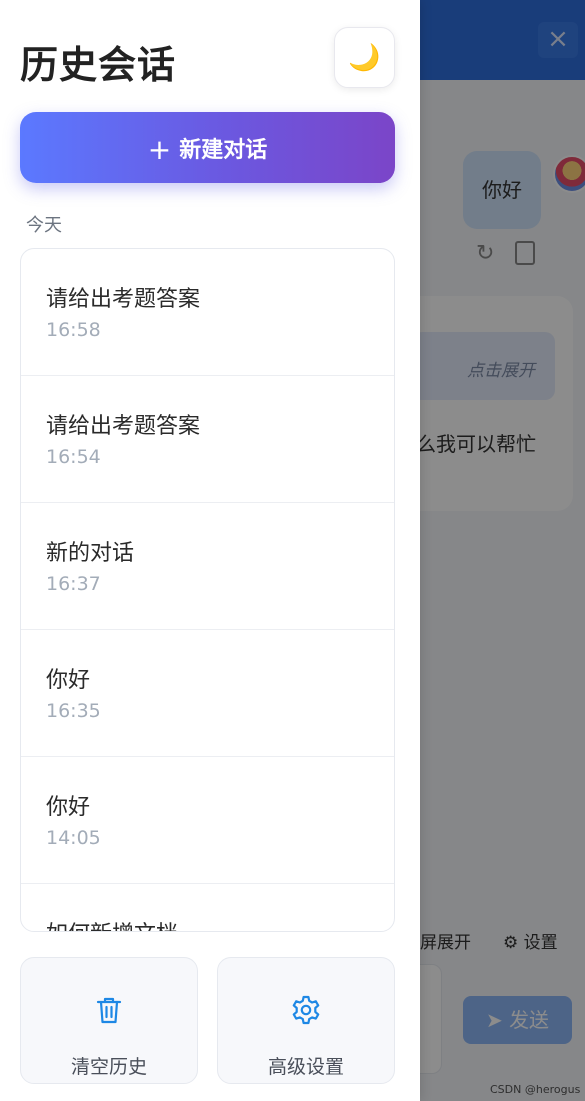 Image resolution: width=585 pixels, height=1101 pixels. I want to click on gear-icon, so click(306, 1010).